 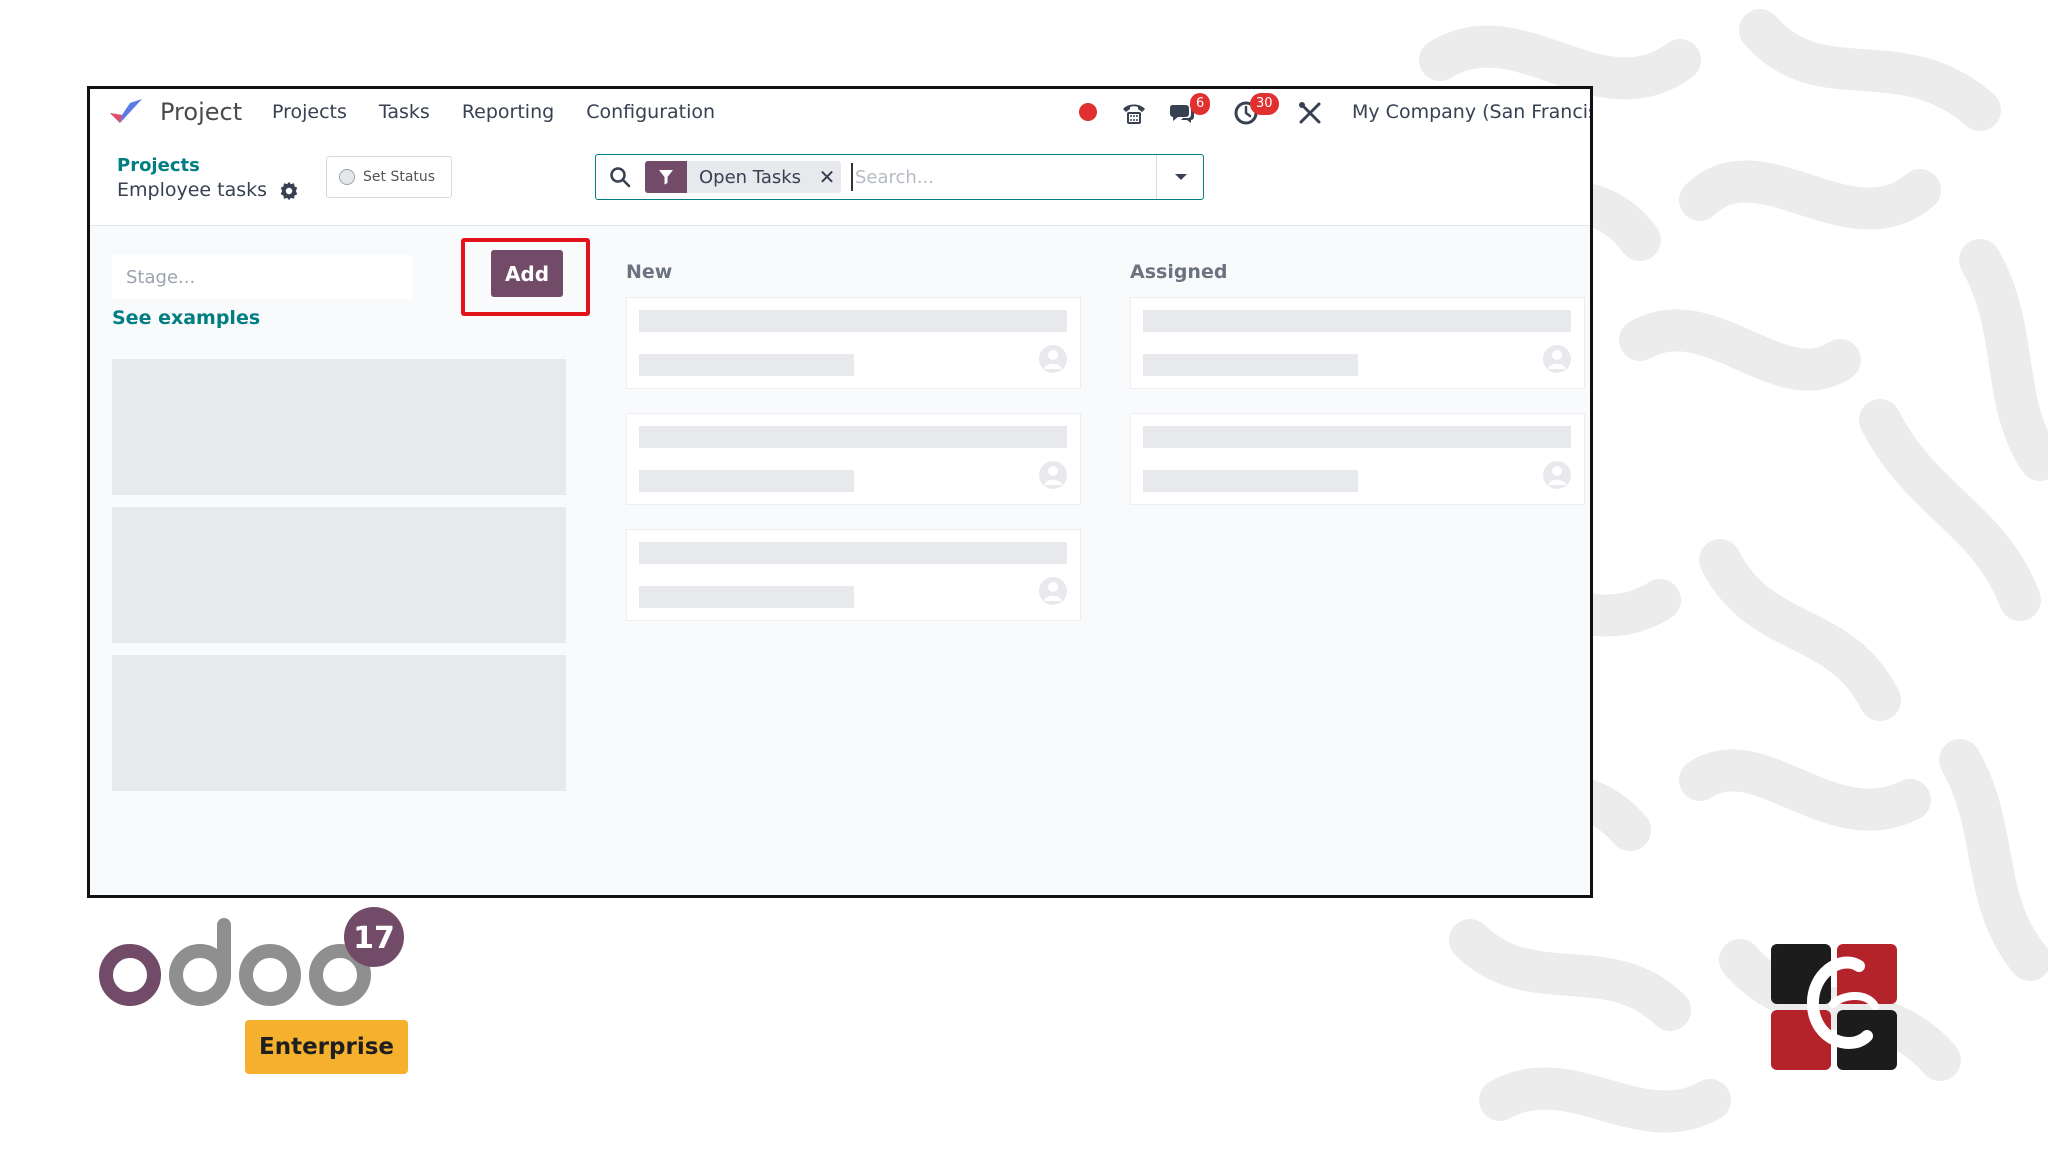 I want to click on phone-icon, so click(x=1134, y=113).